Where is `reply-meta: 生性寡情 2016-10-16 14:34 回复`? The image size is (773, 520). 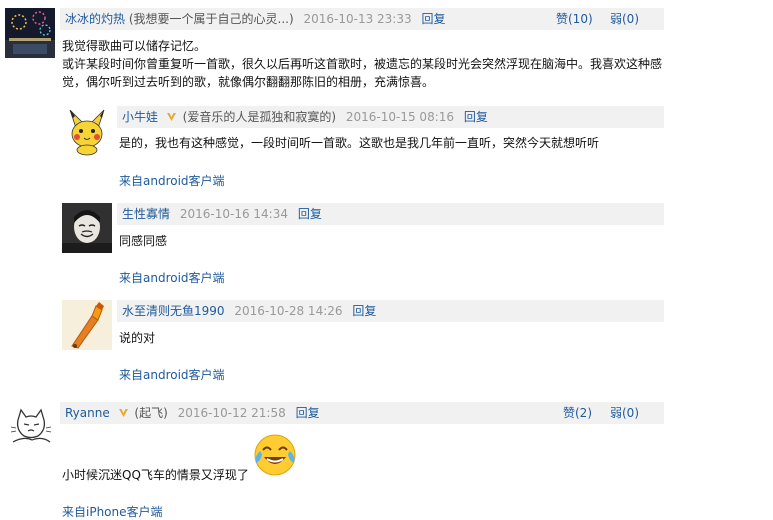 reply-meta: 生性寡情 2016-10-16 14:34 回复 is located at coordinates (222, 214).